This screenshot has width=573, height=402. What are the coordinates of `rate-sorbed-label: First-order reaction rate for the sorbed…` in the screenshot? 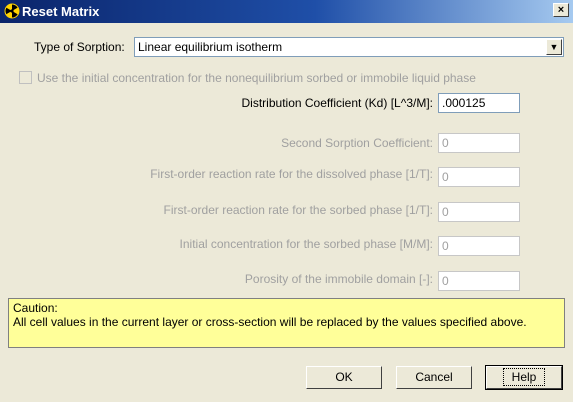 It's located at (298, 210).